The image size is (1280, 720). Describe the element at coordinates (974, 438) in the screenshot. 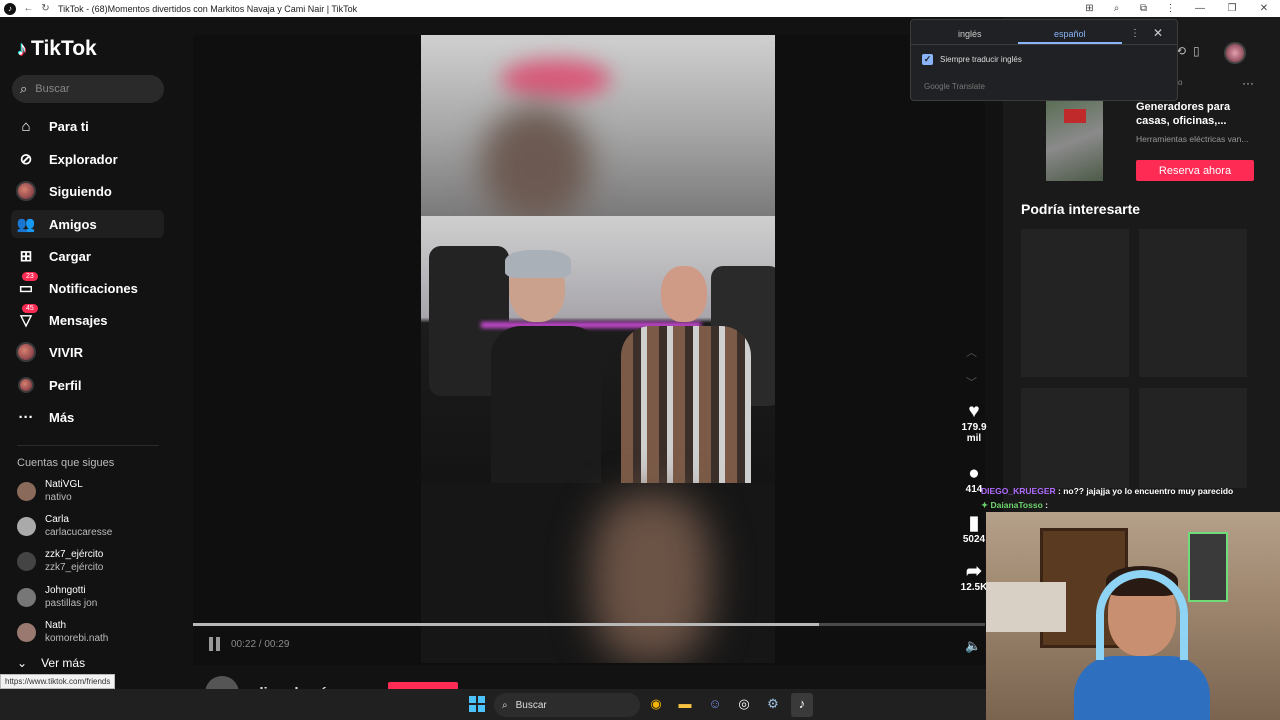

I see `like-count-unit: mil` at that location.